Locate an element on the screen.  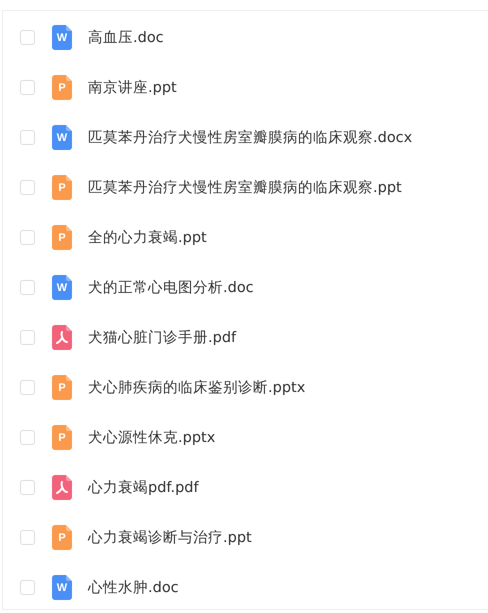
file-name: 匹莫苯丹治疗犬慢性房室瓣膜病的临床观察.docx is located at coordinates (250, 137).